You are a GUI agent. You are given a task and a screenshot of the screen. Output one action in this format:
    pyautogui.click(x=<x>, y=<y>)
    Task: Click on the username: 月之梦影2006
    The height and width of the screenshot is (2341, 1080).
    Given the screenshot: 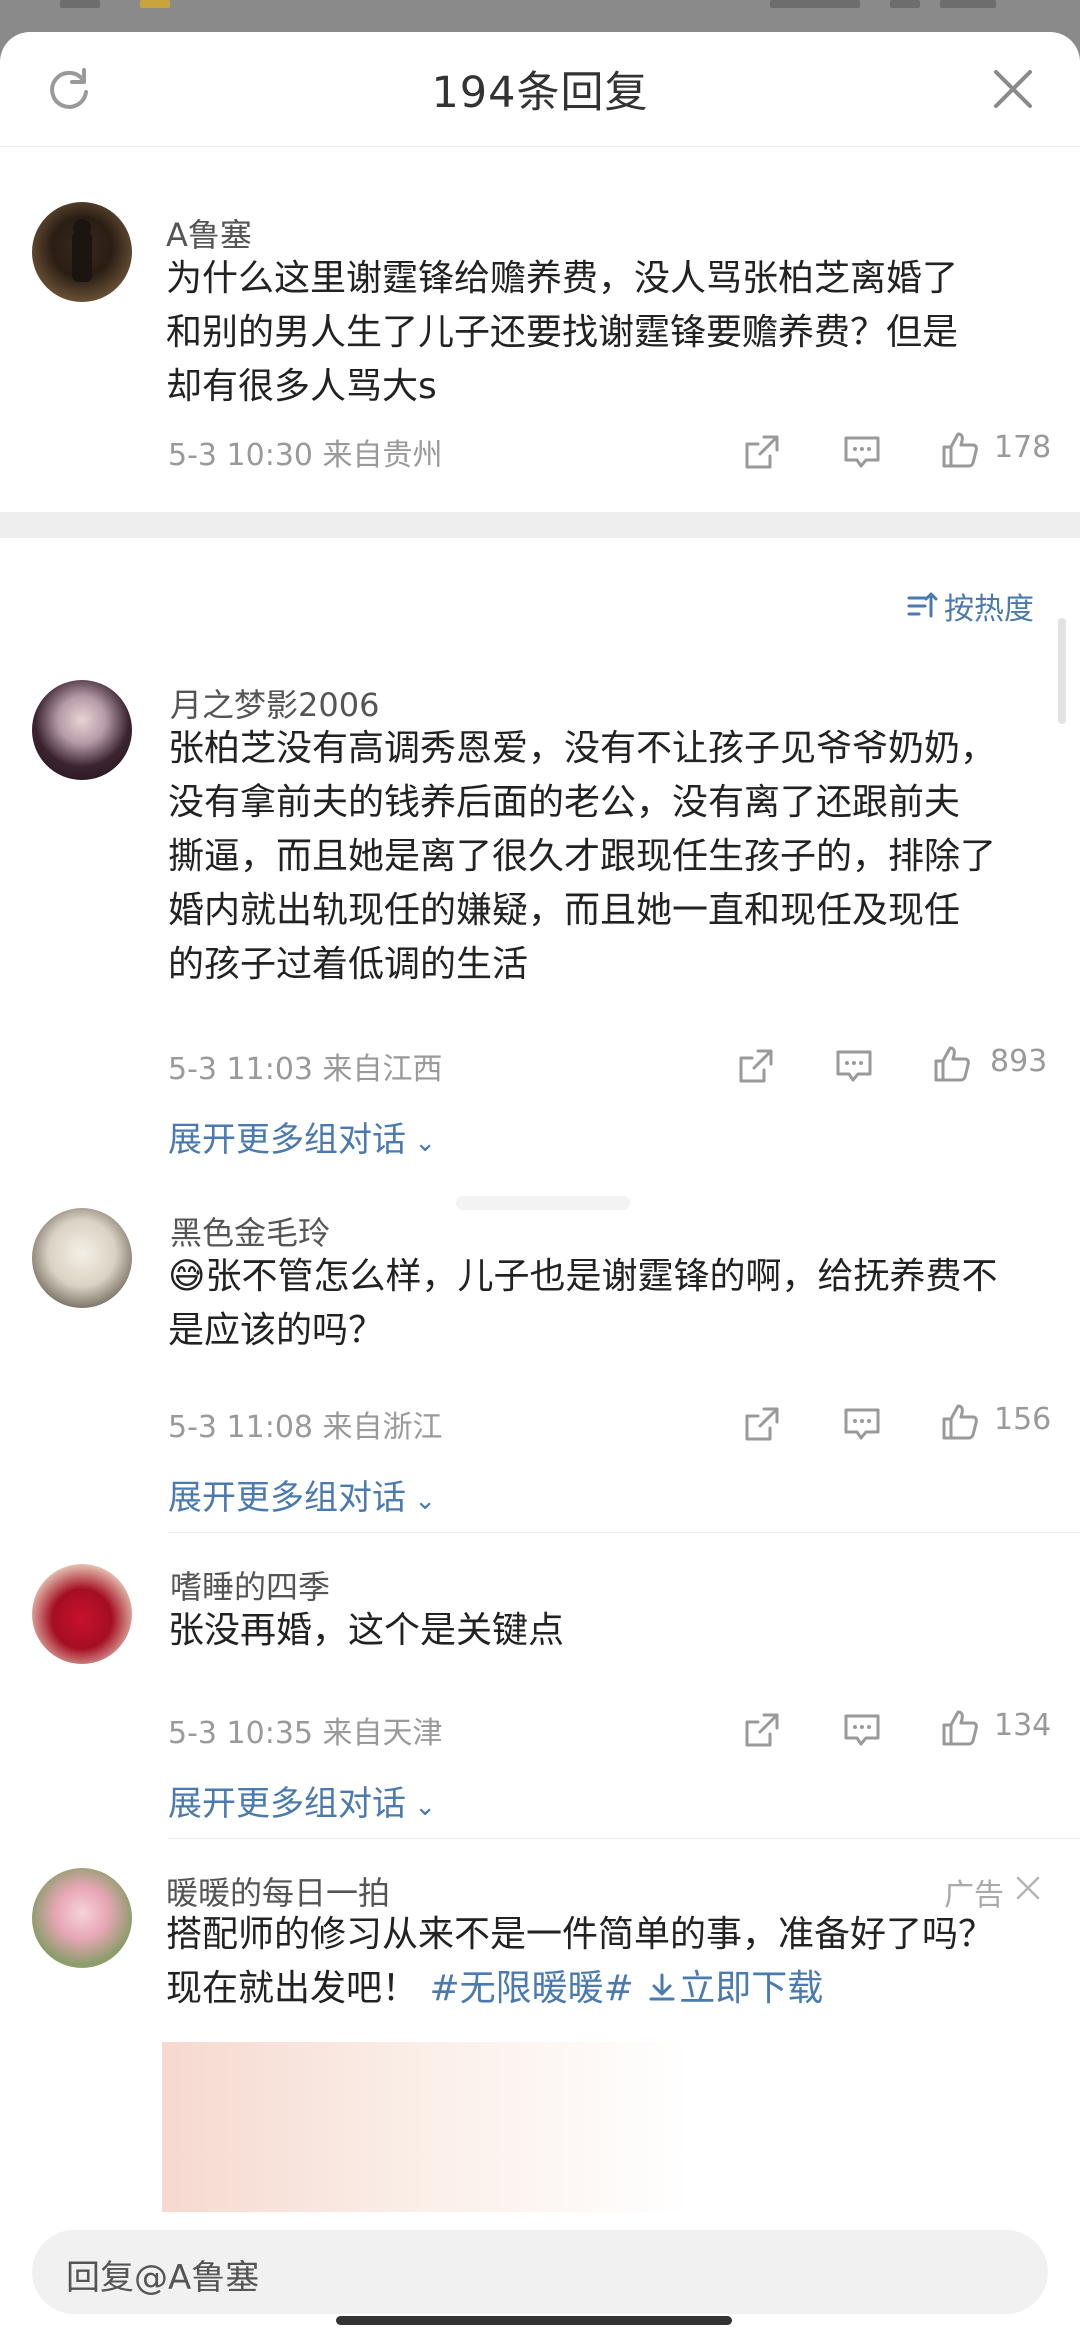 What is the action you would take?
    pyautogui.click(x=274, y=703)
    